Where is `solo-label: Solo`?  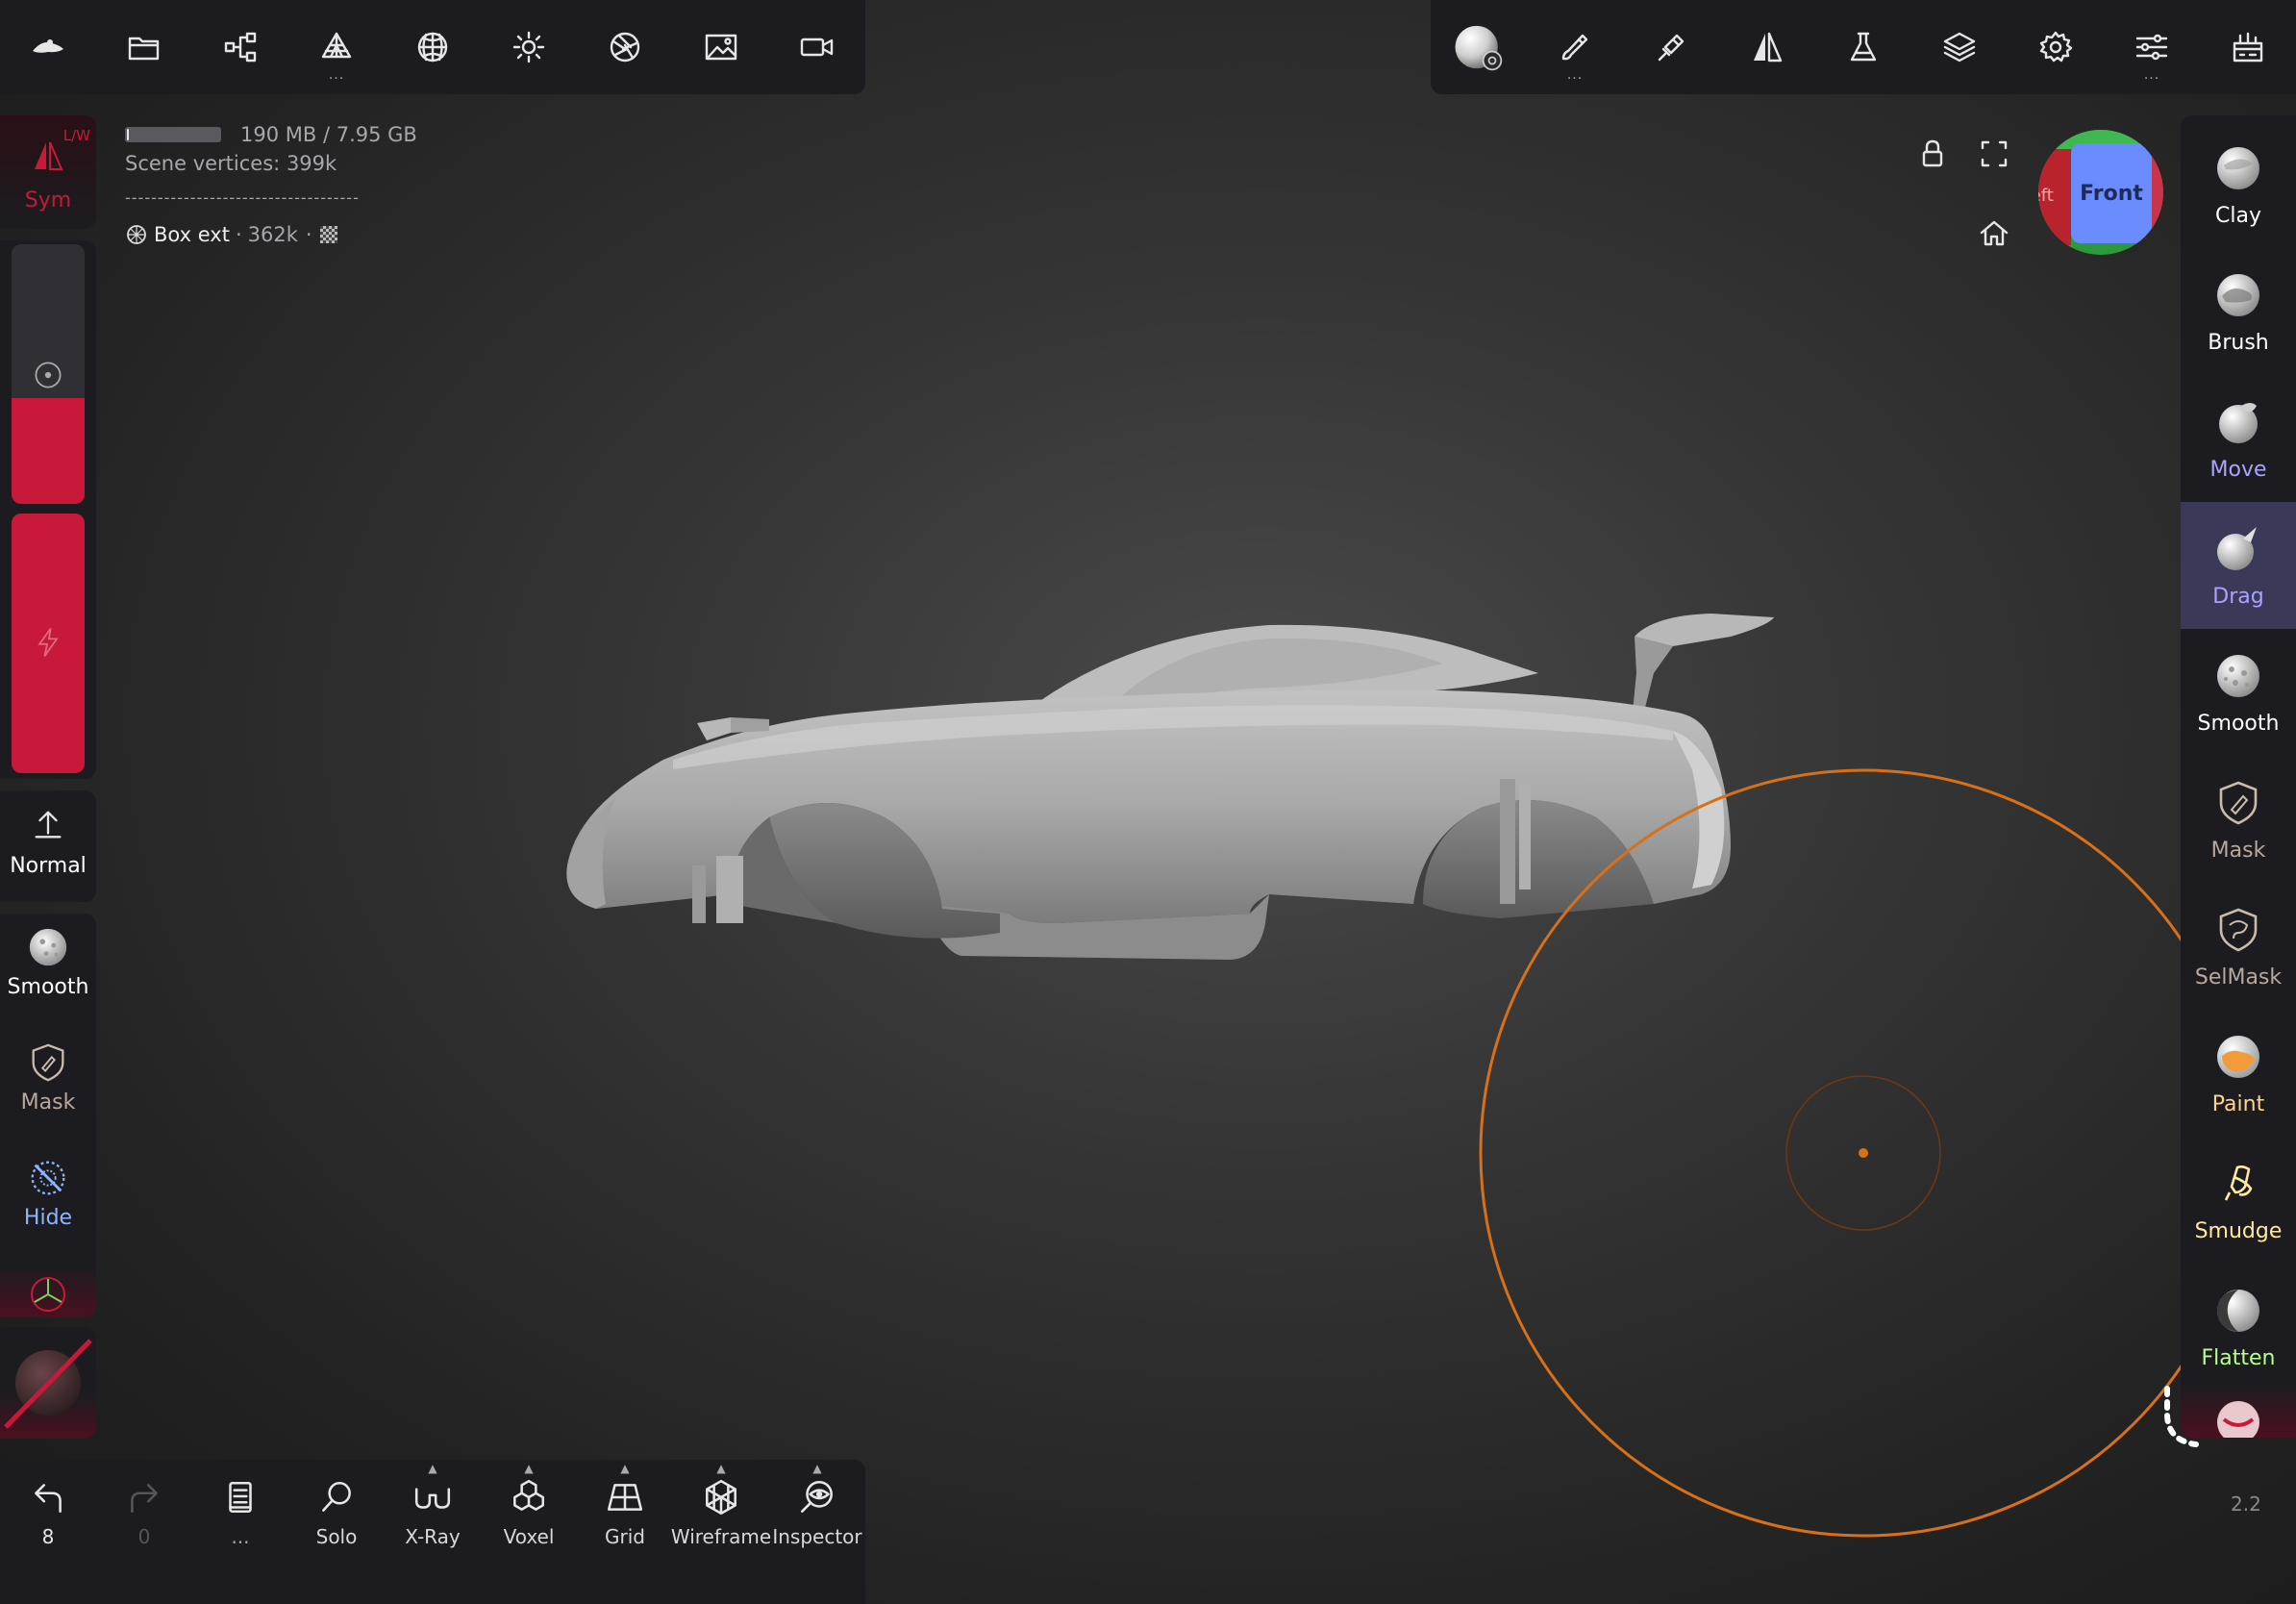
solo-label: Solo is located at coordinates (336, 1536).